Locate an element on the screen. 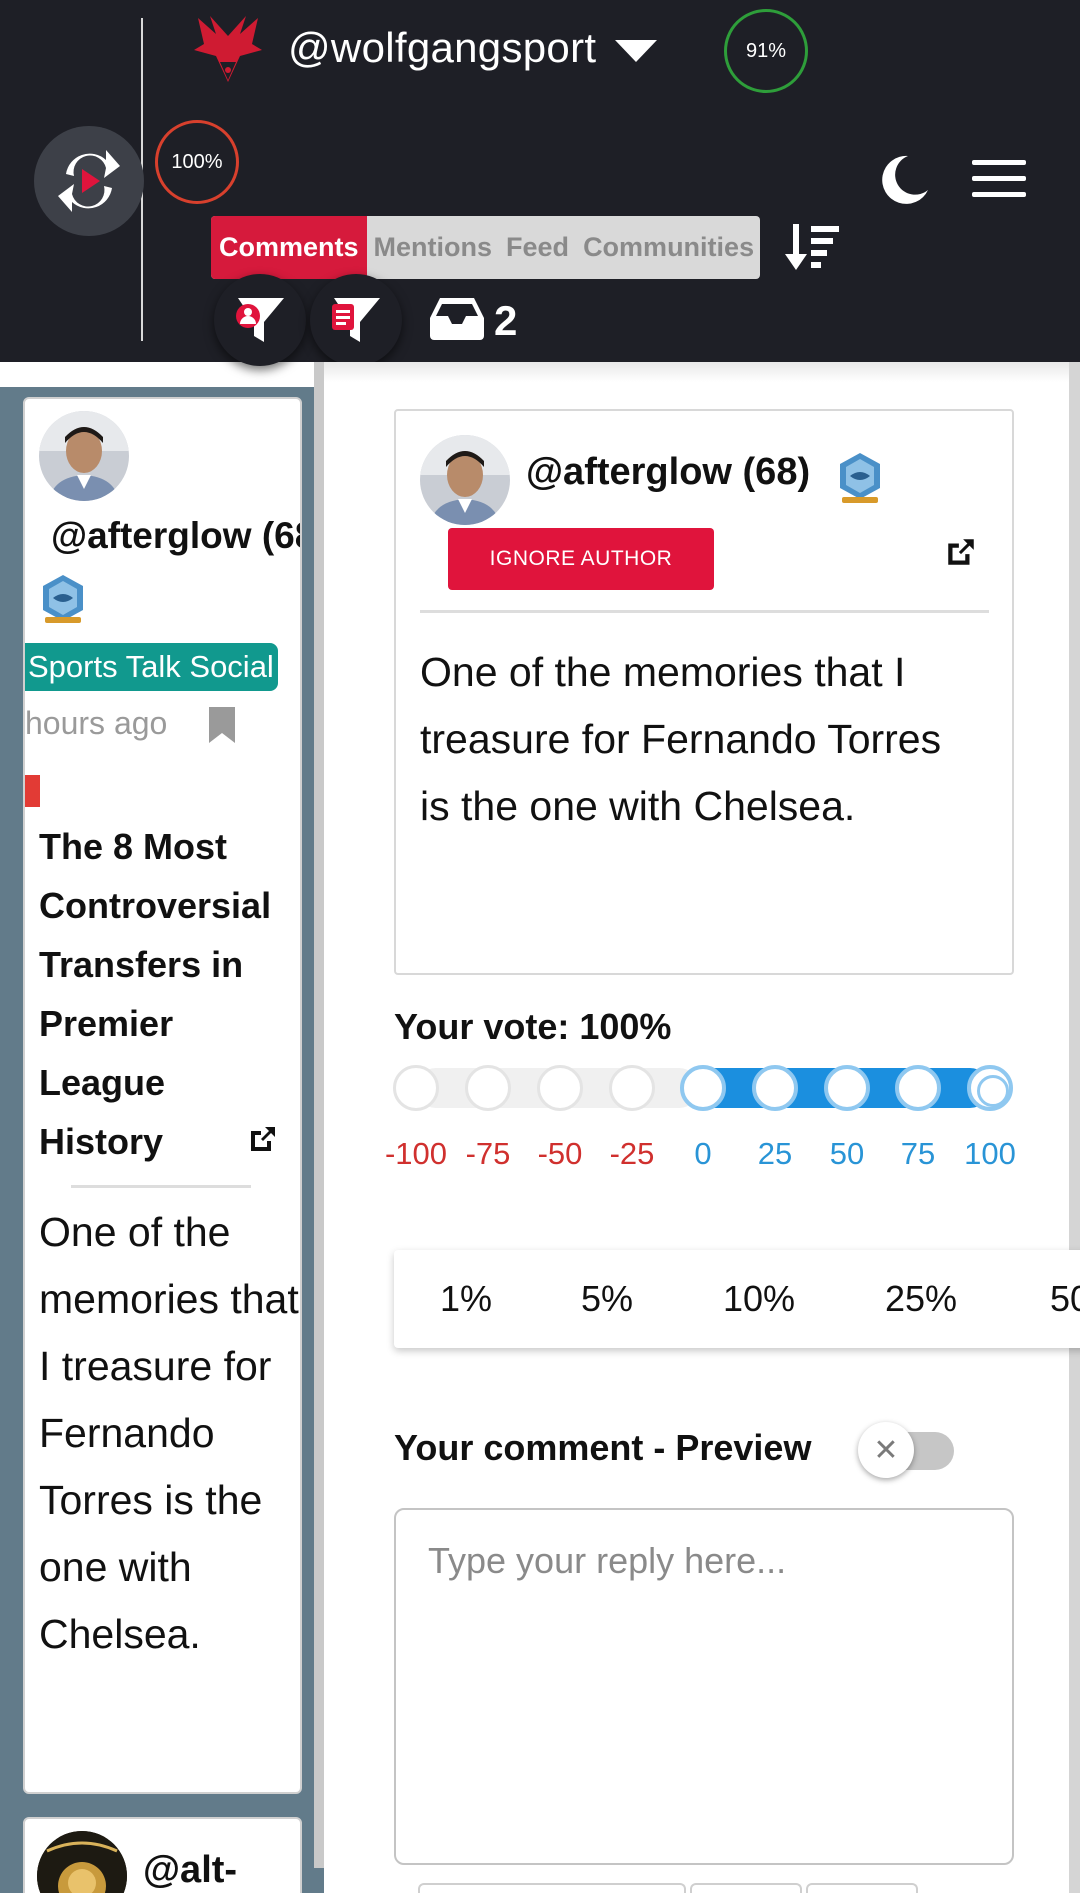 The height and width of the screenshot is (1893, 1080). bookmark-icon is located at coordinates (222, 727).